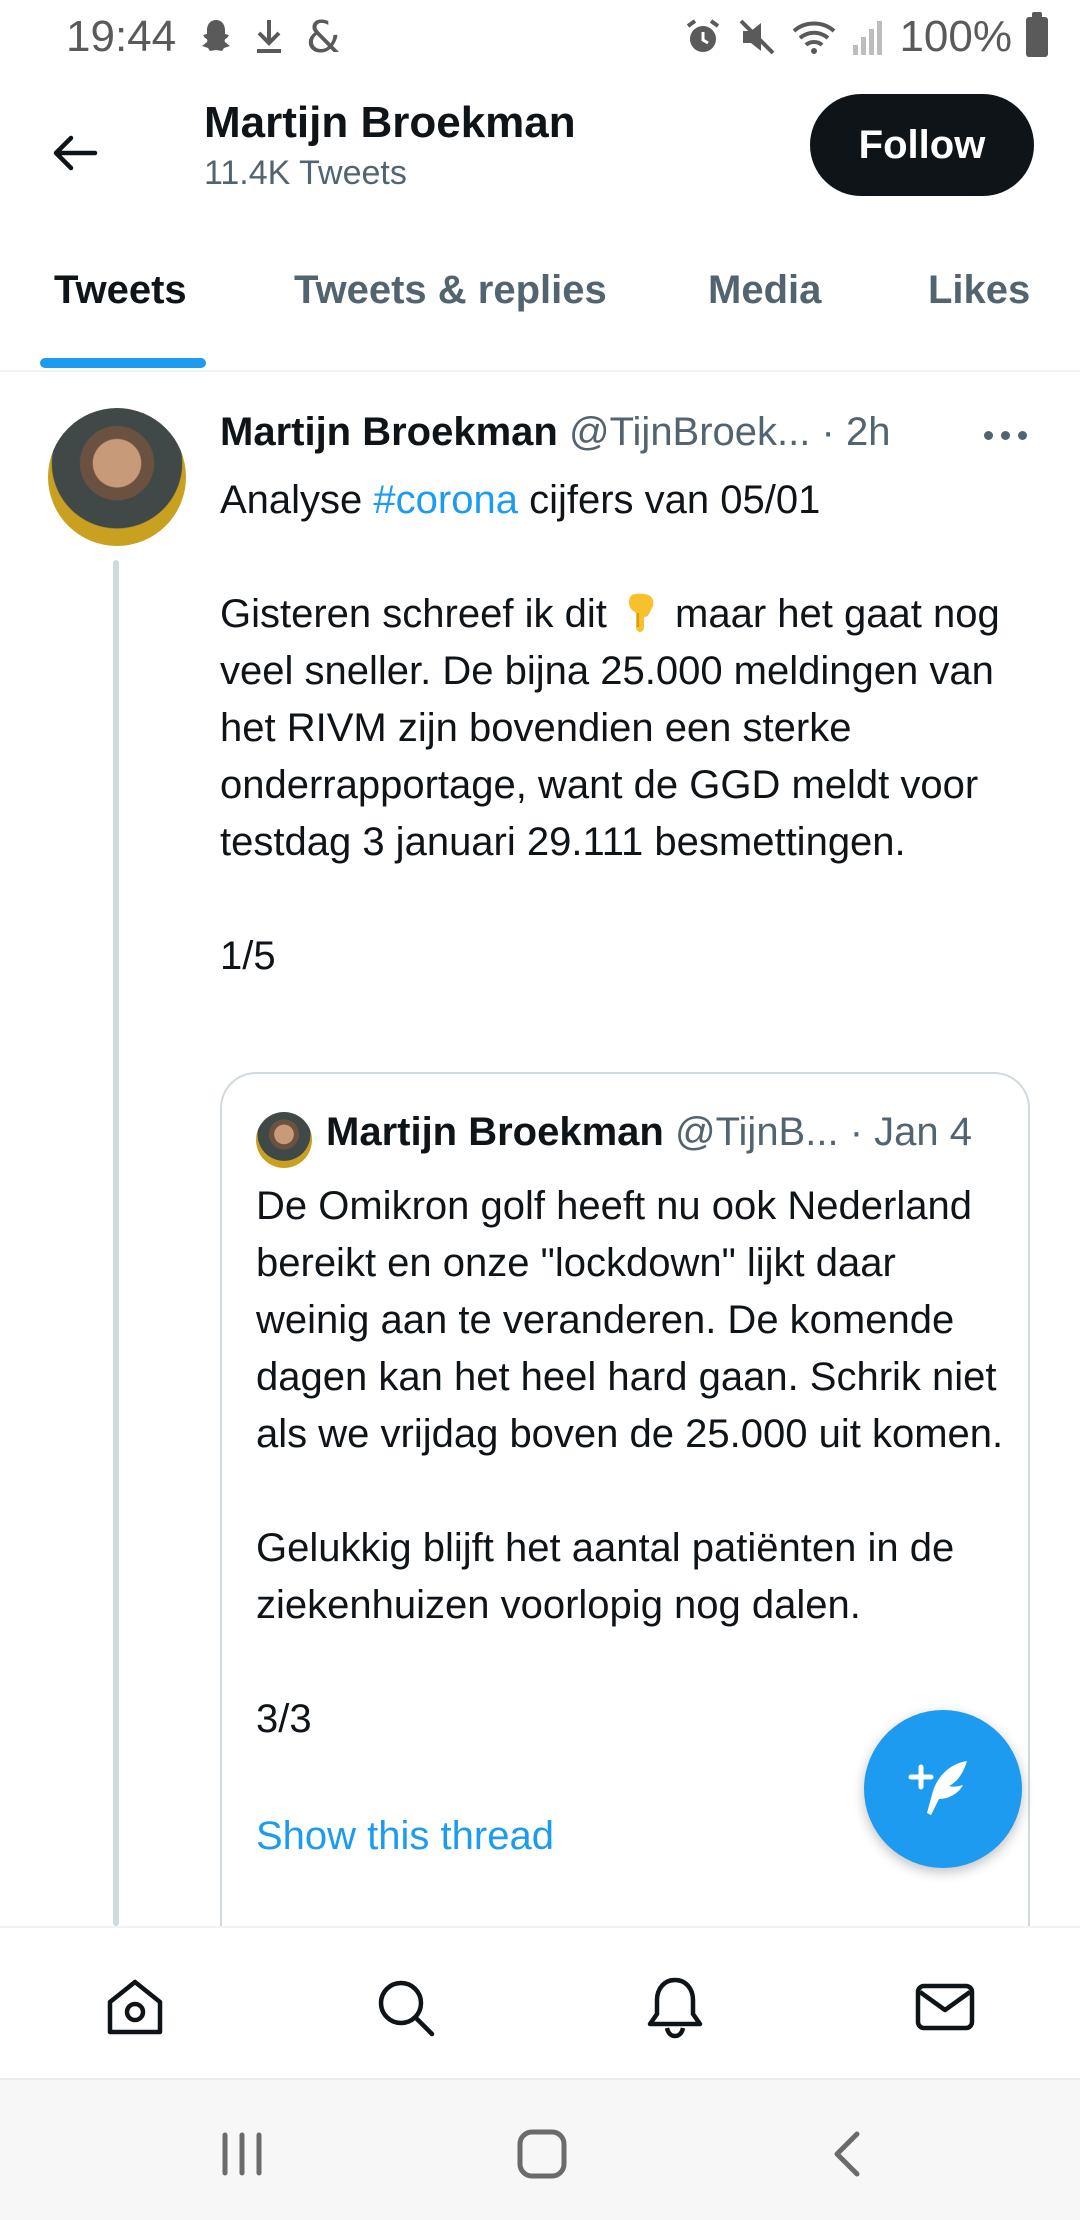  Describe the element at coordinates (955, 36) in the screenshot. I see `battery-percent: 100%` at that location.